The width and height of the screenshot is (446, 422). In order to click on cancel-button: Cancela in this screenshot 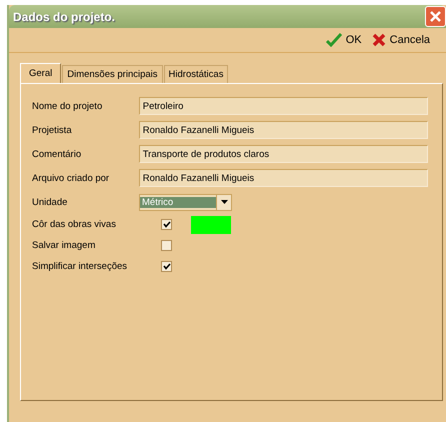, I will do `click(401, 40)`.